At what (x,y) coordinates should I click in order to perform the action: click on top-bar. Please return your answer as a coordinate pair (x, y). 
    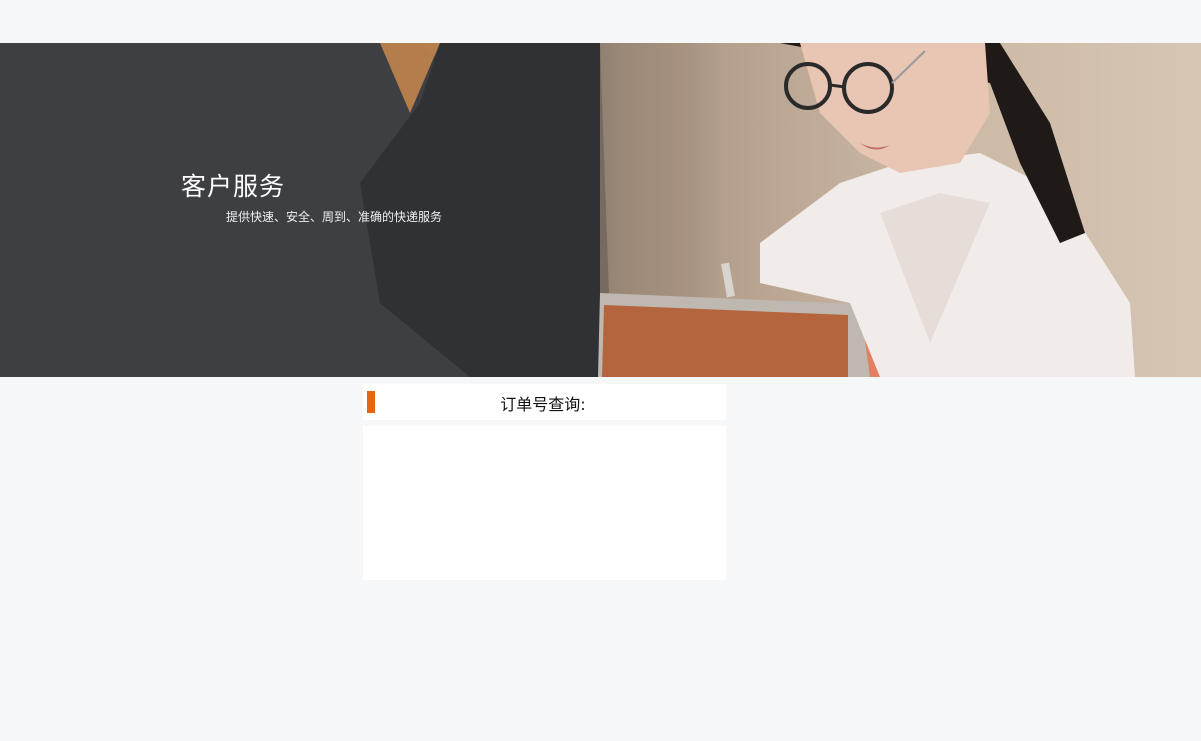
    Looking at the image, I should click on (600, 21).